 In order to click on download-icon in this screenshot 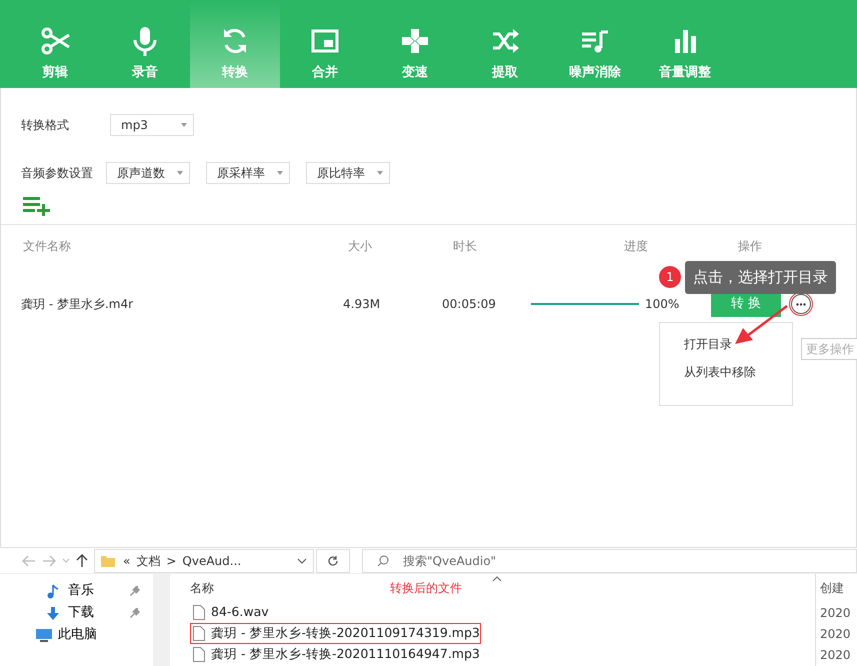, I will do `click(54, 613)`.